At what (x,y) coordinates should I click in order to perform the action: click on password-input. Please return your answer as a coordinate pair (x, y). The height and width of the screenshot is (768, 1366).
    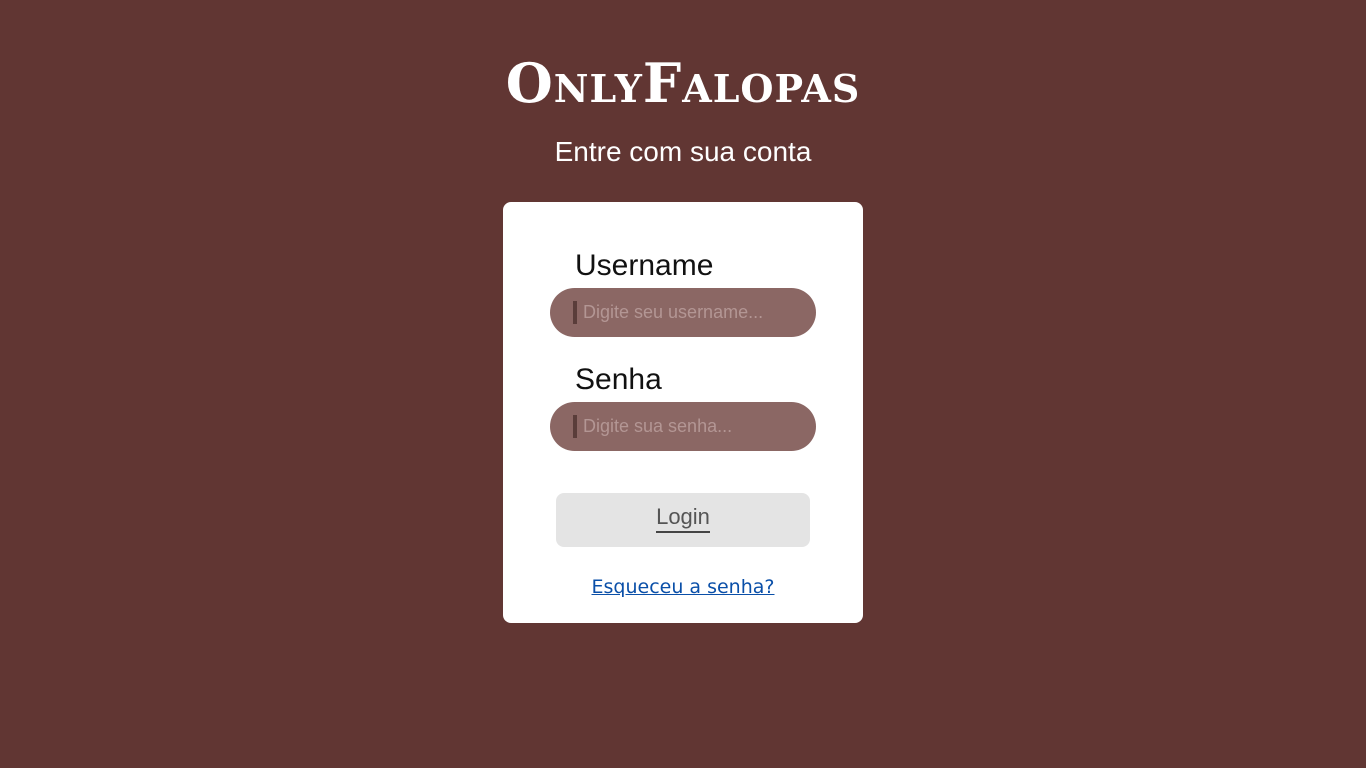
    Looking at the image, I should click on (693, 426).